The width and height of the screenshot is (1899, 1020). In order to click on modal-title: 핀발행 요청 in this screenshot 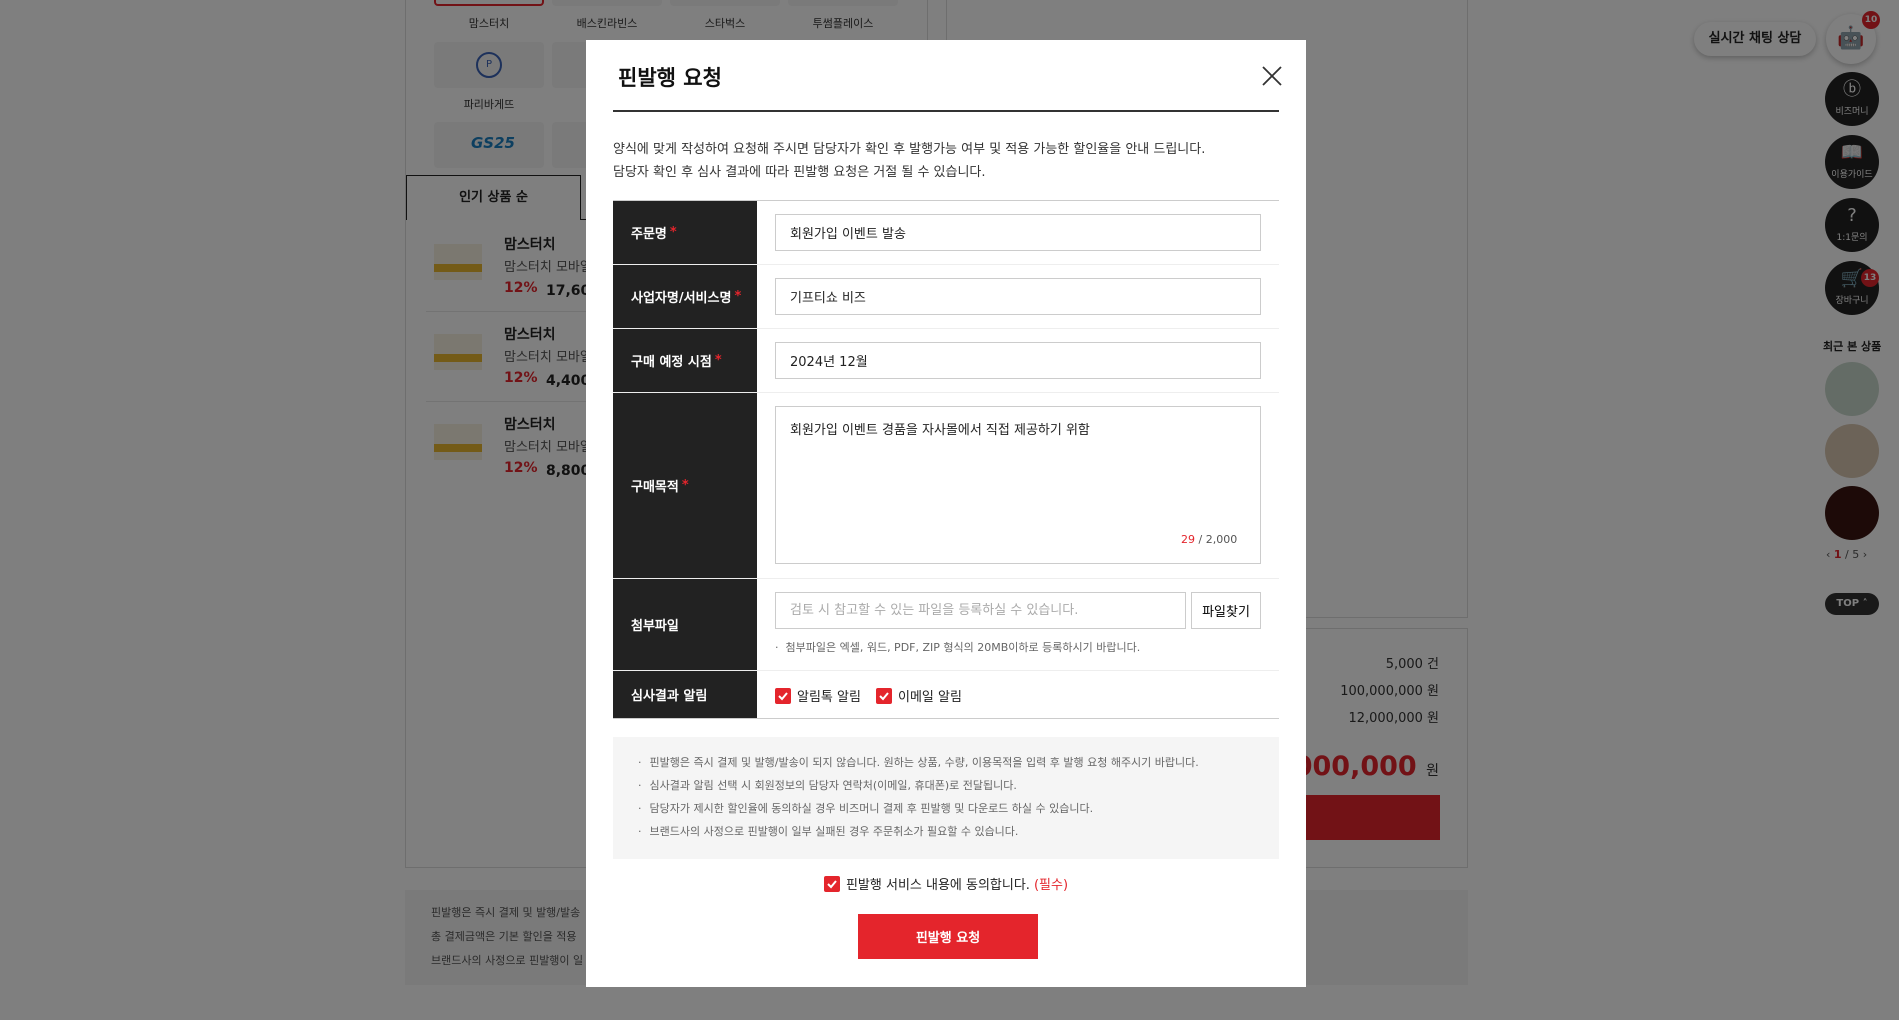, I will do `click(670, 78)`.